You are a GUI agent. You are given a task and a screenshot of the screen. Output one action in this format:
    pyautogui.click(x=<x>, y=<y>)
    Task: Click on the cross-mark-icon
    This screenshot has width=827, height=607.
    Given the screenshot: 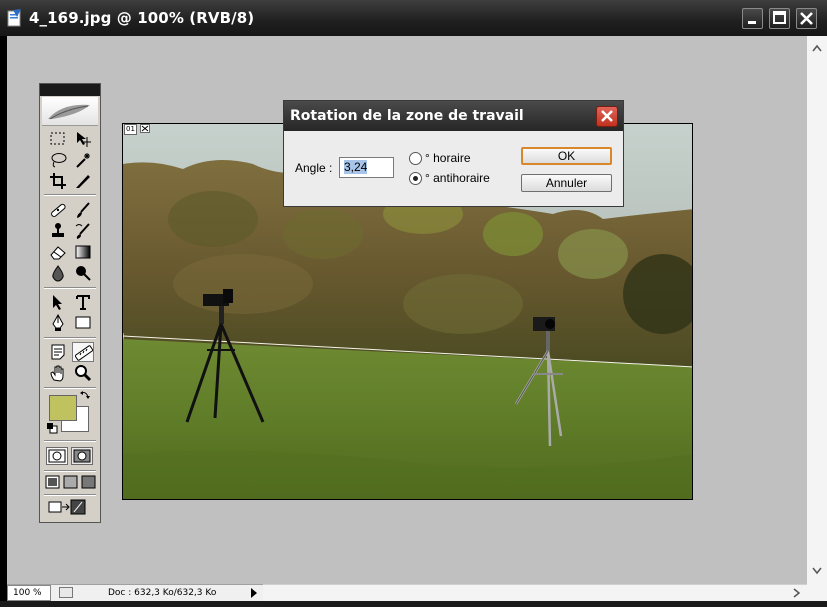 What is the action you would take?
    pyautogui.click(x=145, y=128)
    